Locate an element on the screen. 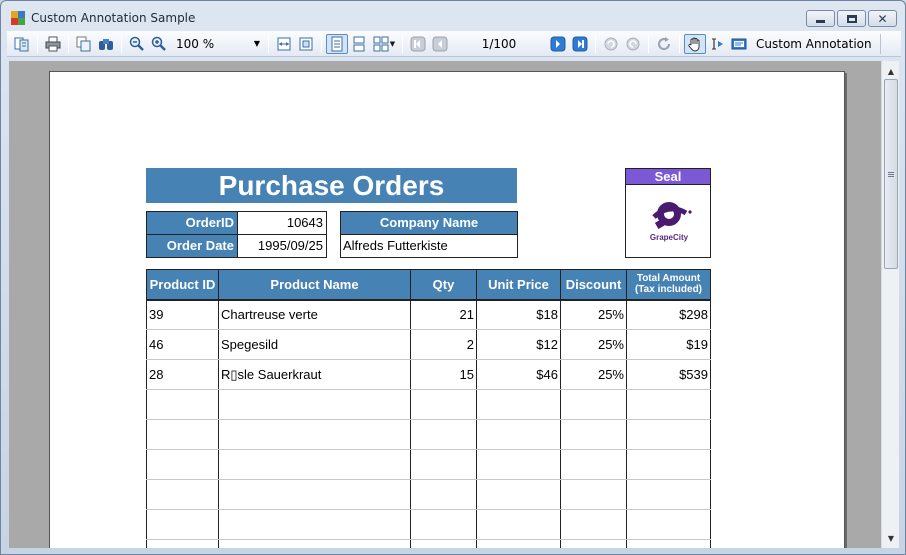 The image size is (906, 555). maximize-button is located at coordinates (851, 18).